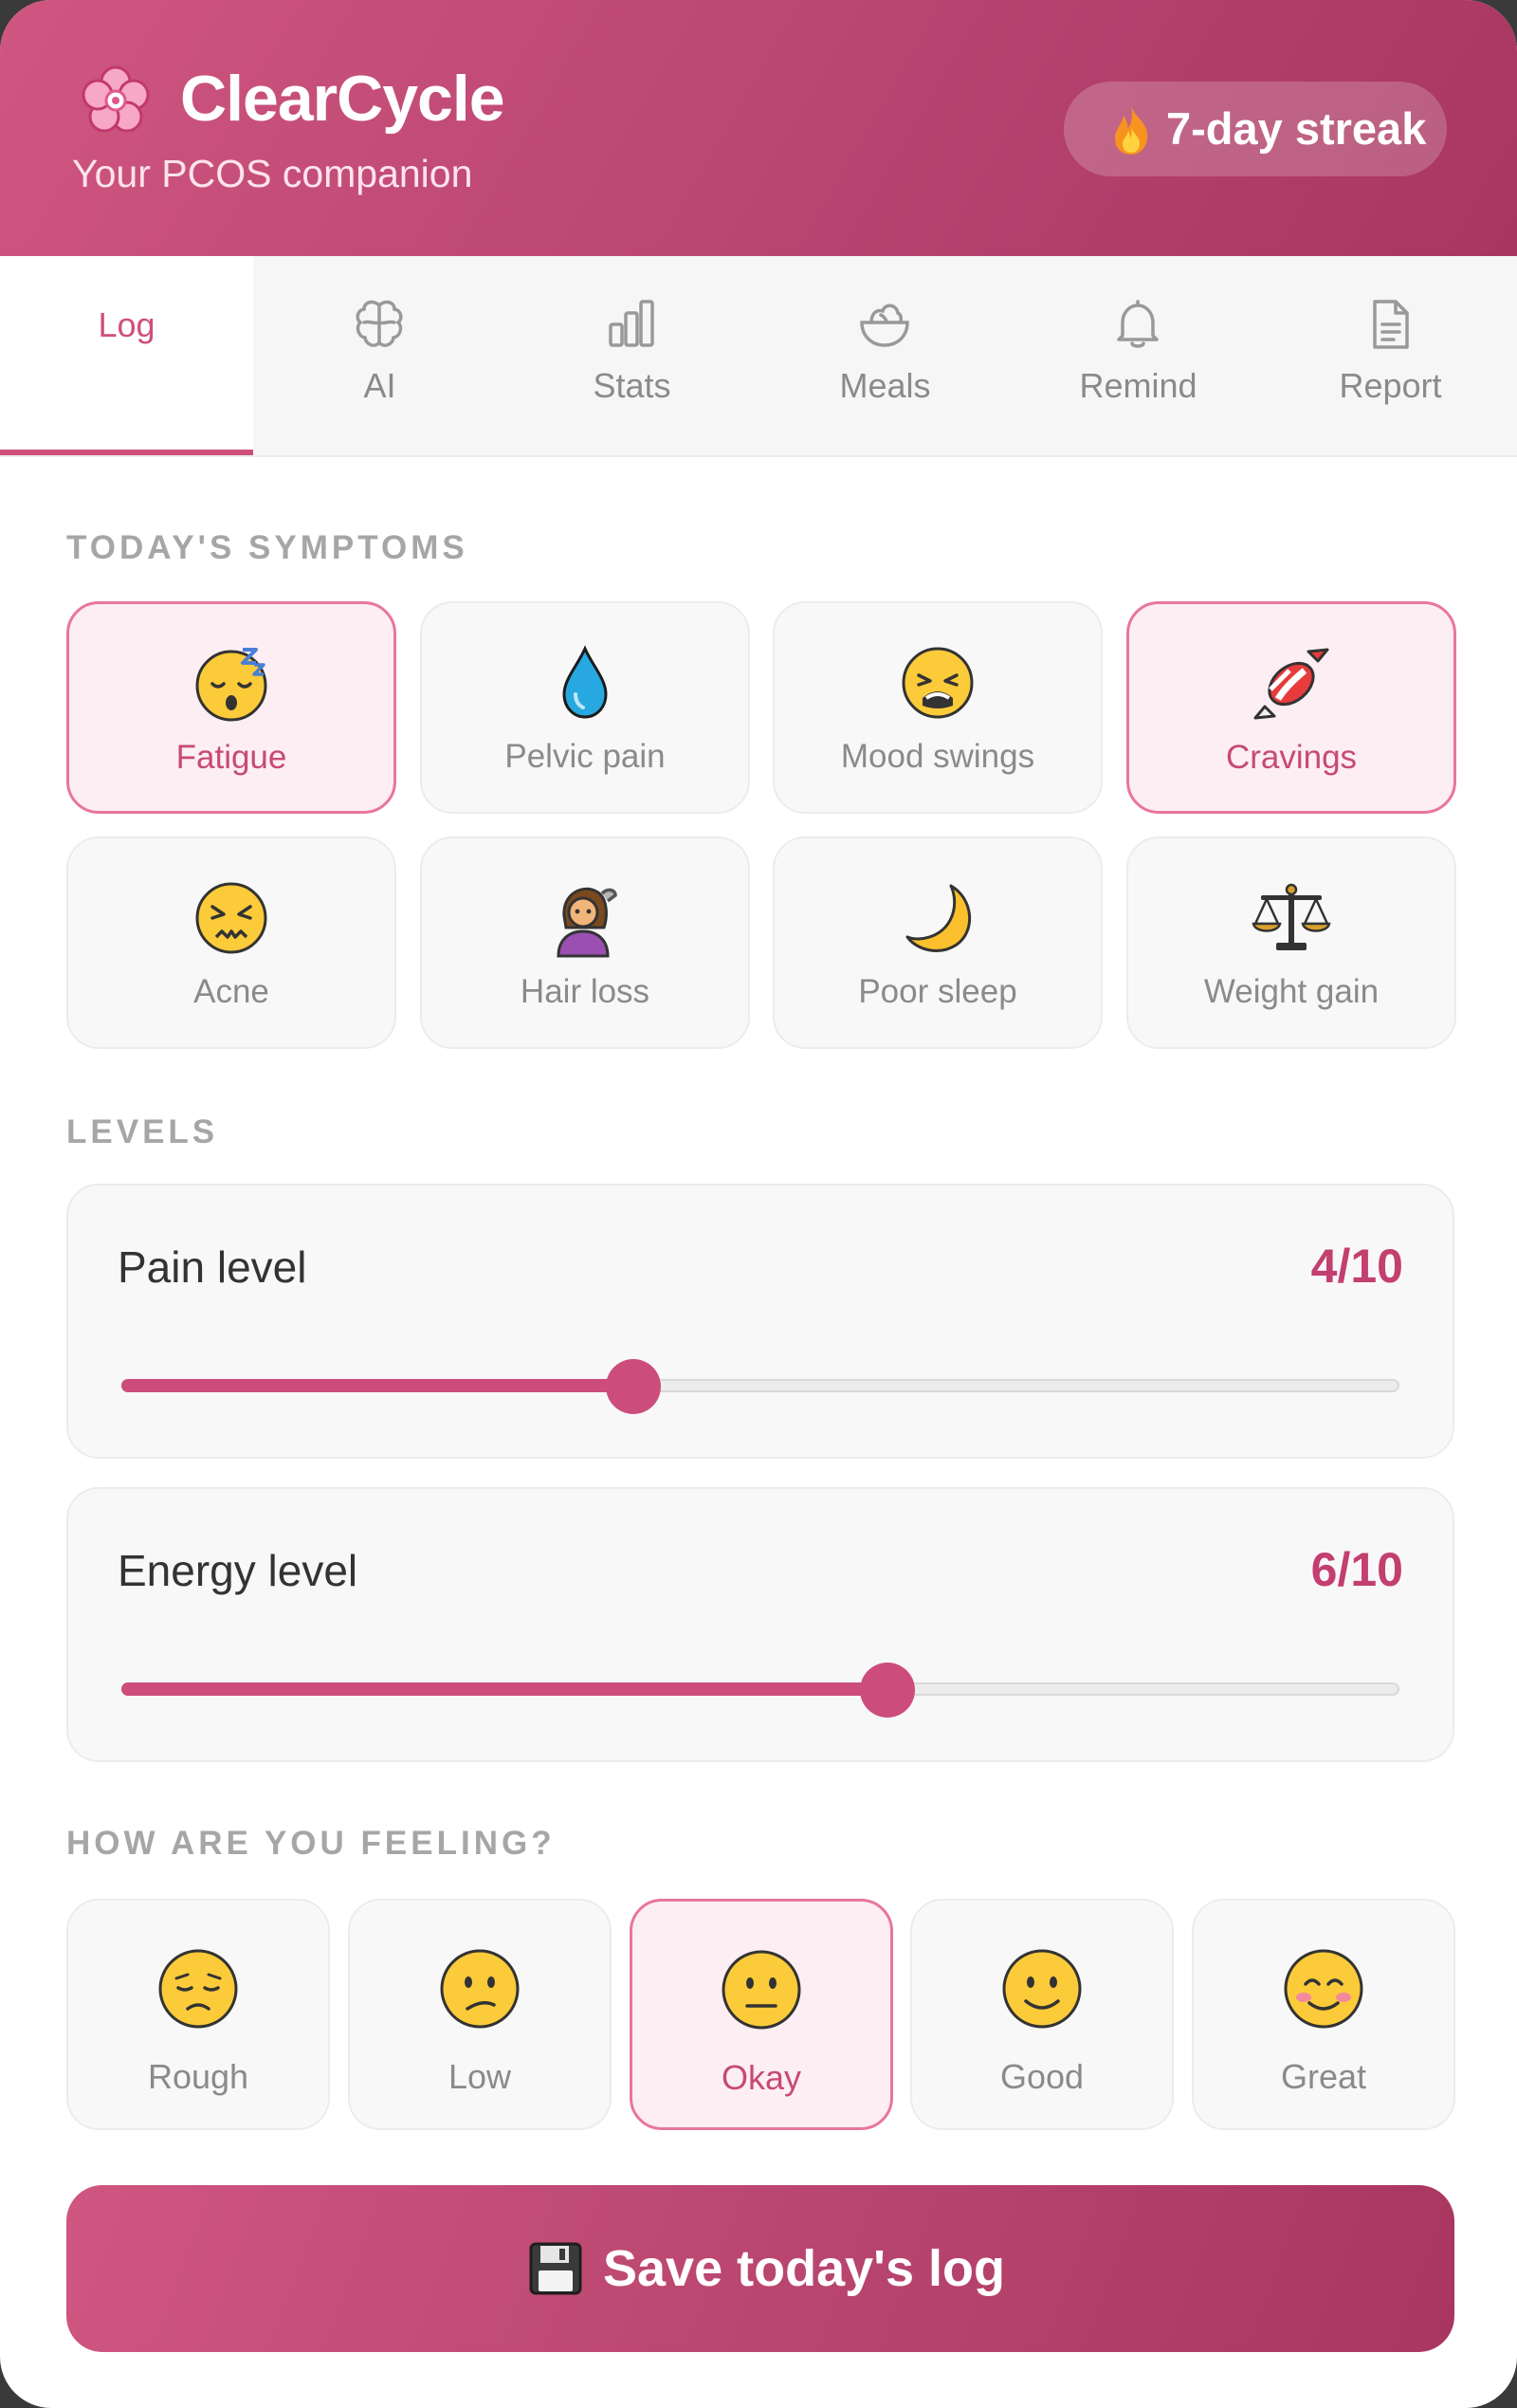  Describe the element at coordinates (1291, 916) in the screenshot. I see `balance-scale-icon` at that location.